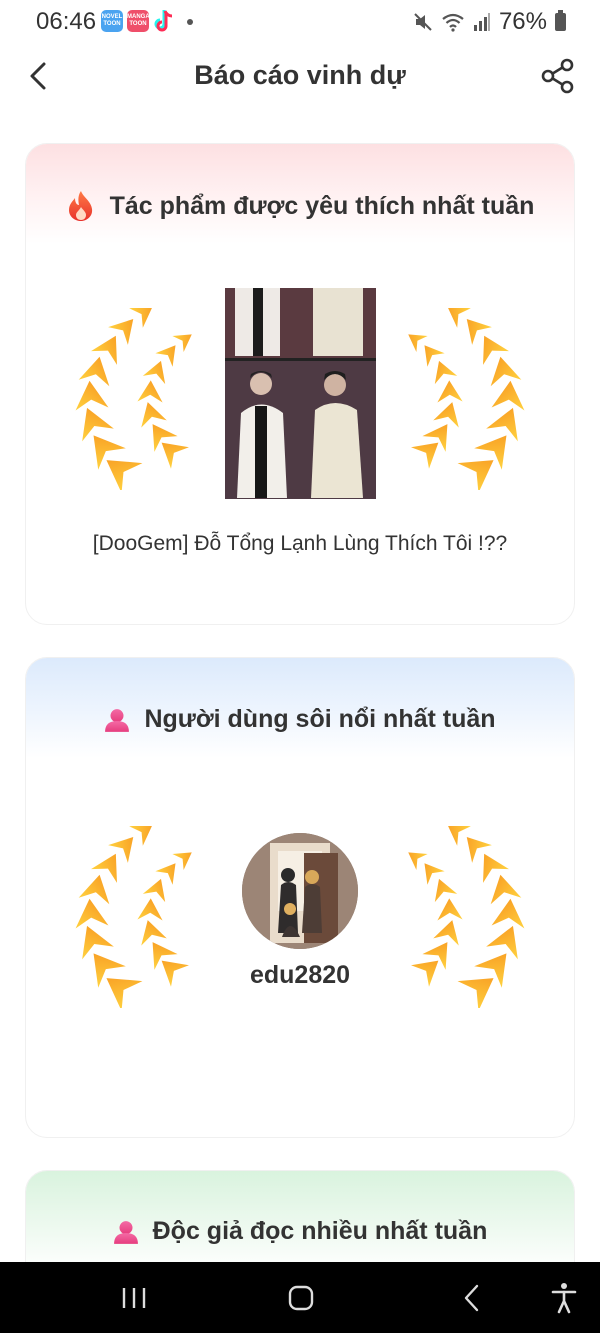  Describe the element at coordinates (467, 399) in the screenshot. I see `laurel-right-icon` at that location.